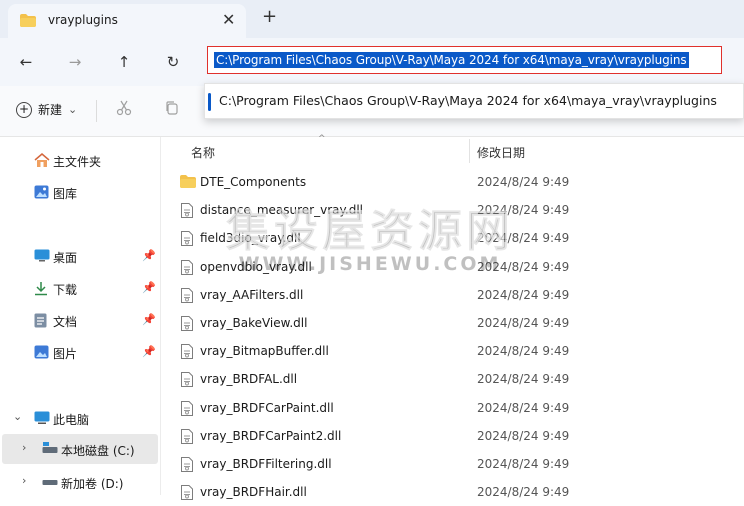  I want to click on sidebar-item-label: 此电脑, so click(71, 420).